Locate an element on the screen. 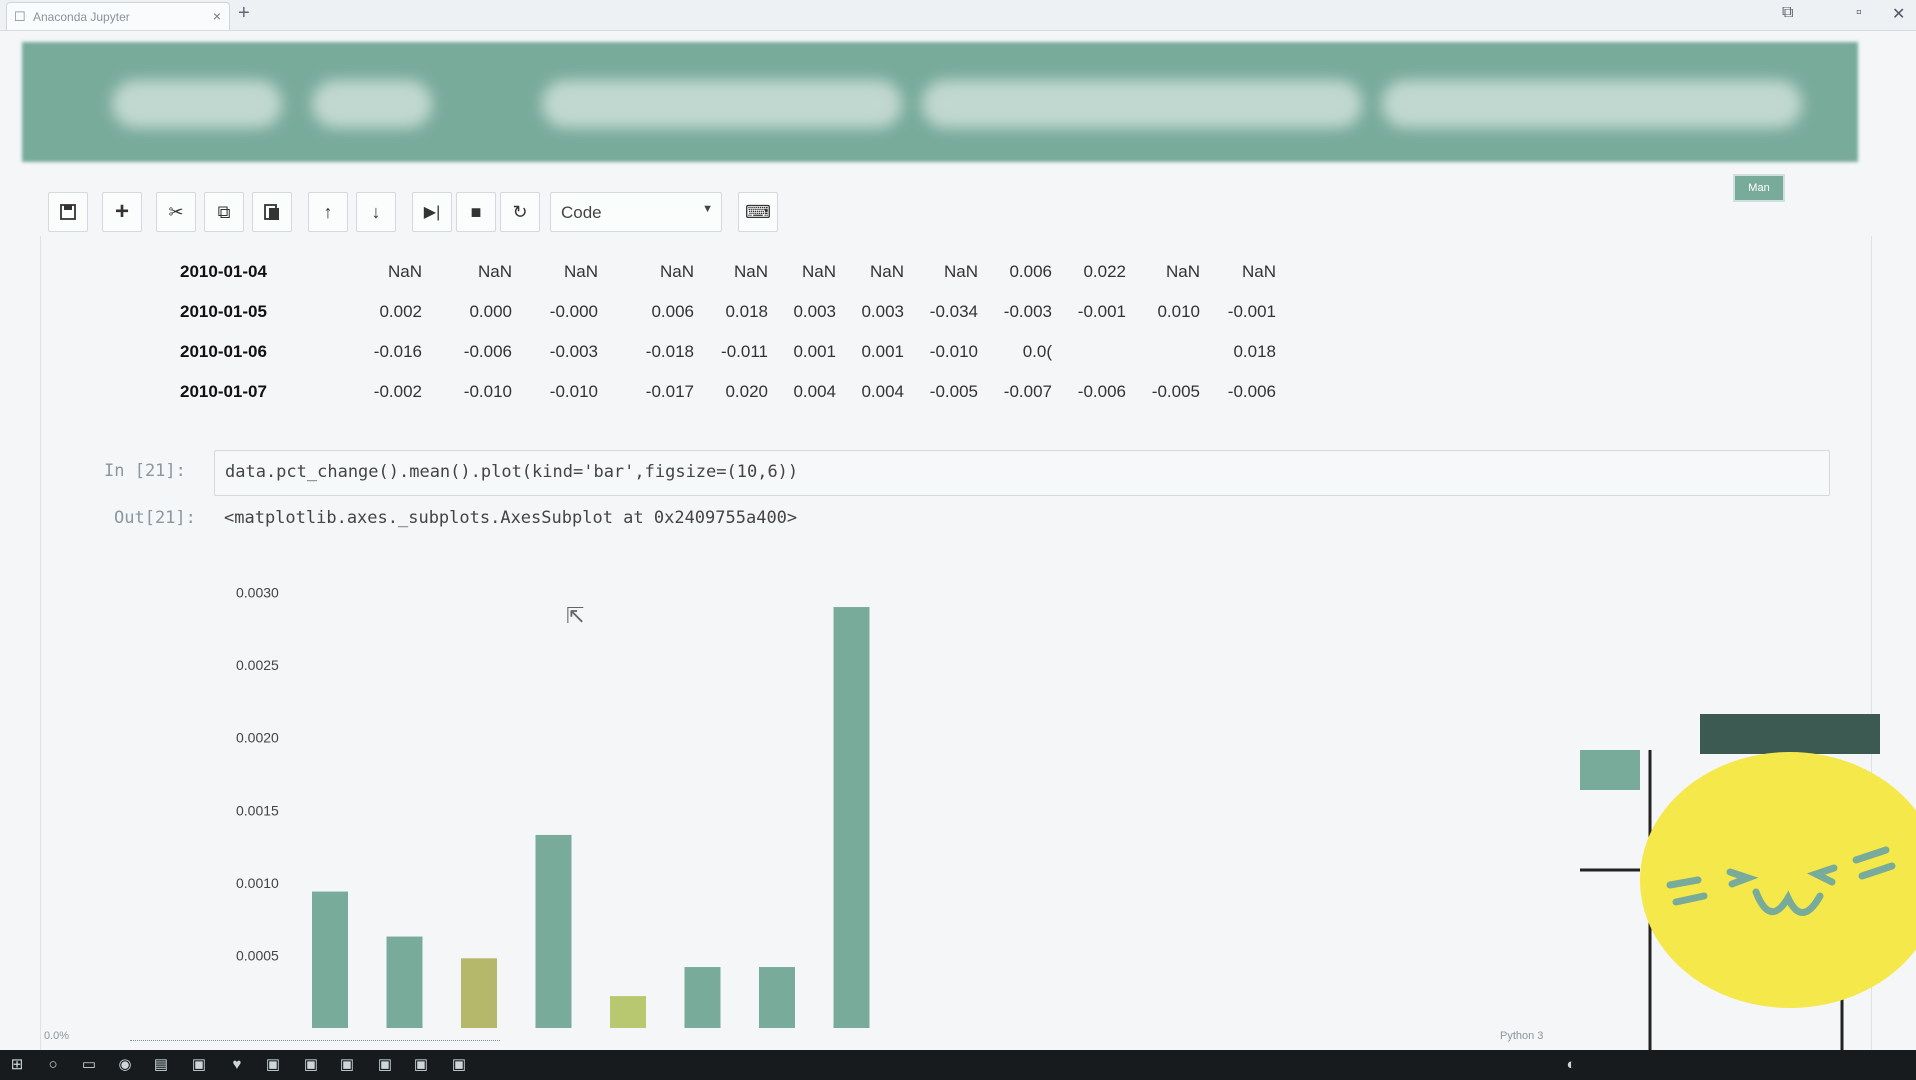 This screenshot has height=1080, width=1916. minimize-icon: ▫ is located at coordinates (1859, 13).